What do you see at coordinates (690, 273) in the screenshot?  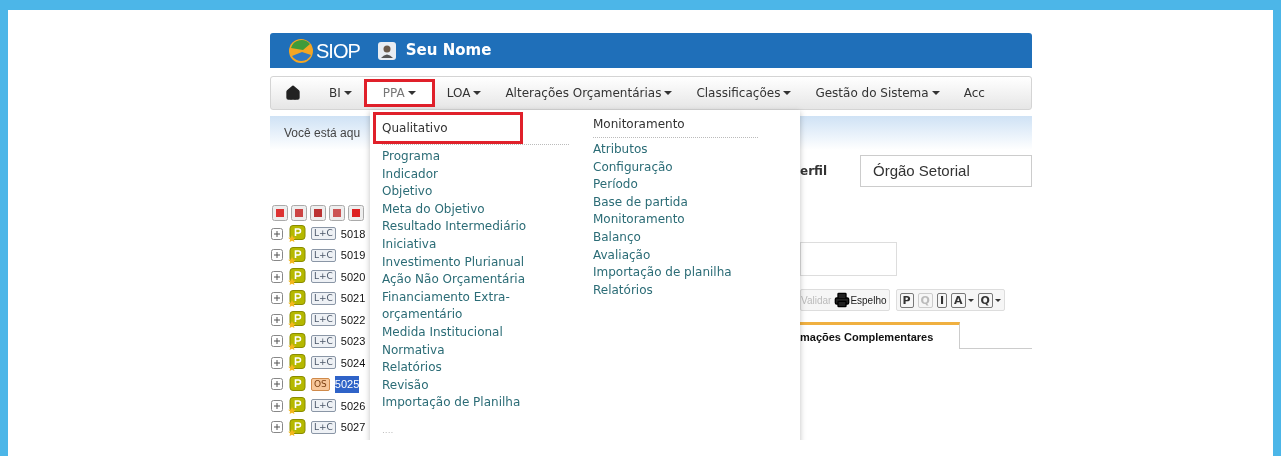 I see `menu-item: Importação de planilha` at bounding box center [690, 273].